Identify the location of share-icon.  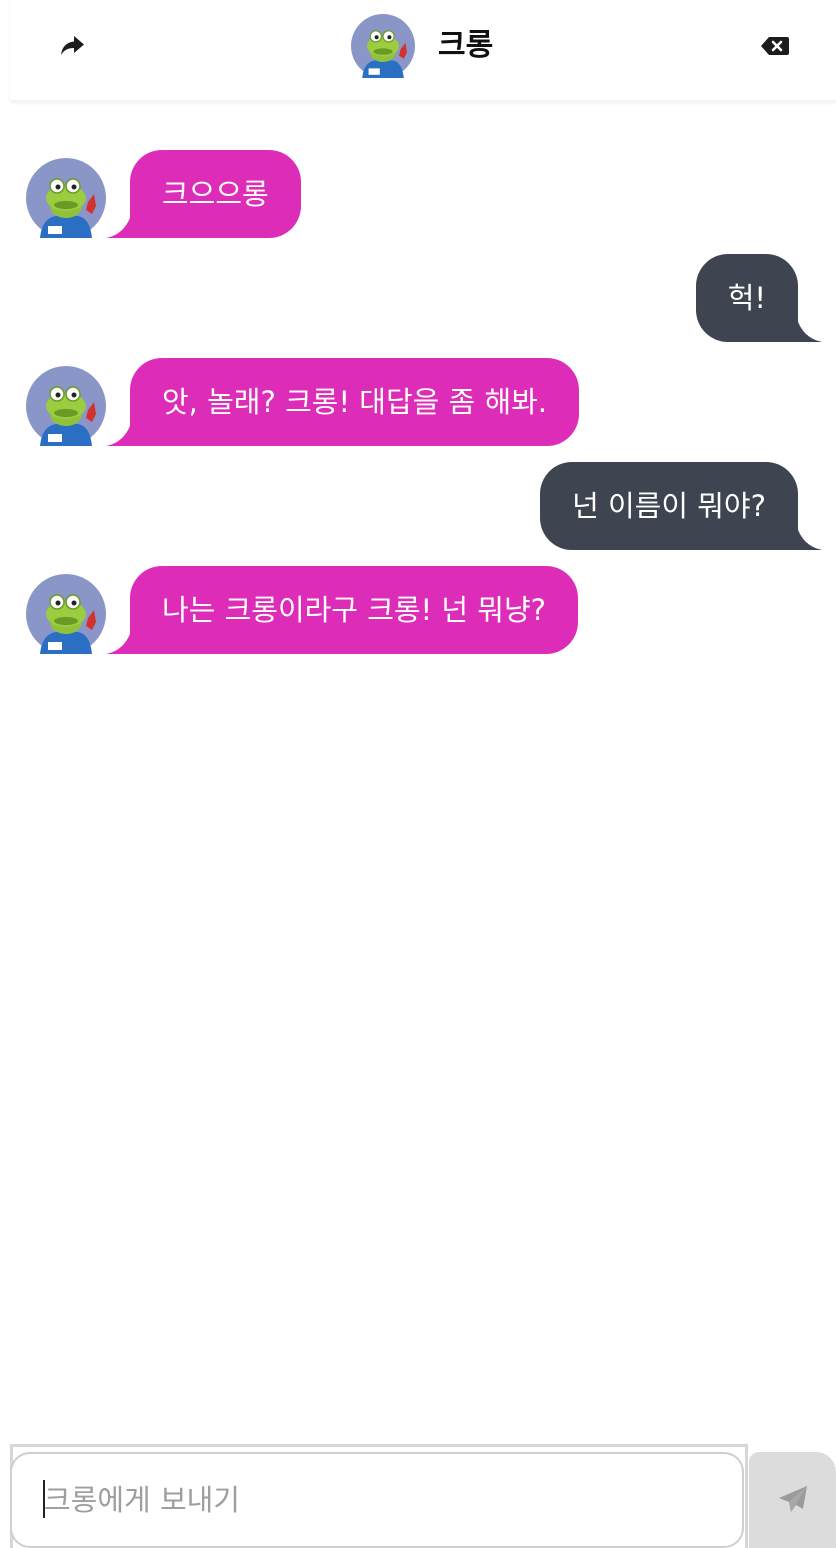
(72, 45).